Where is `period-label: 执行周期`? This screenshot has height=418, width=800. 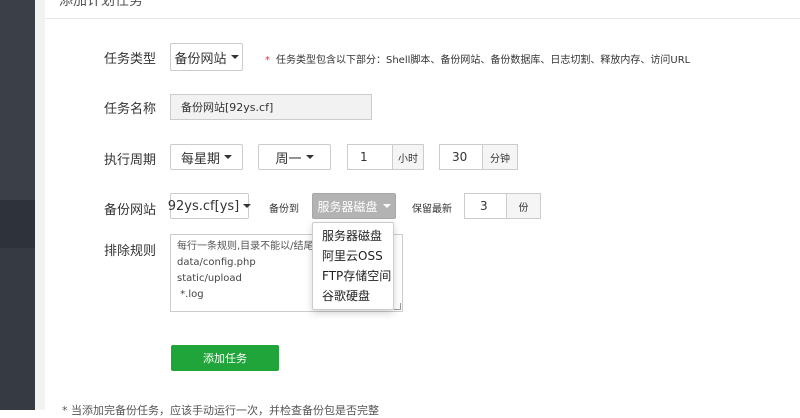
period-label: 执行周期 is located at coordinates (129, 160).